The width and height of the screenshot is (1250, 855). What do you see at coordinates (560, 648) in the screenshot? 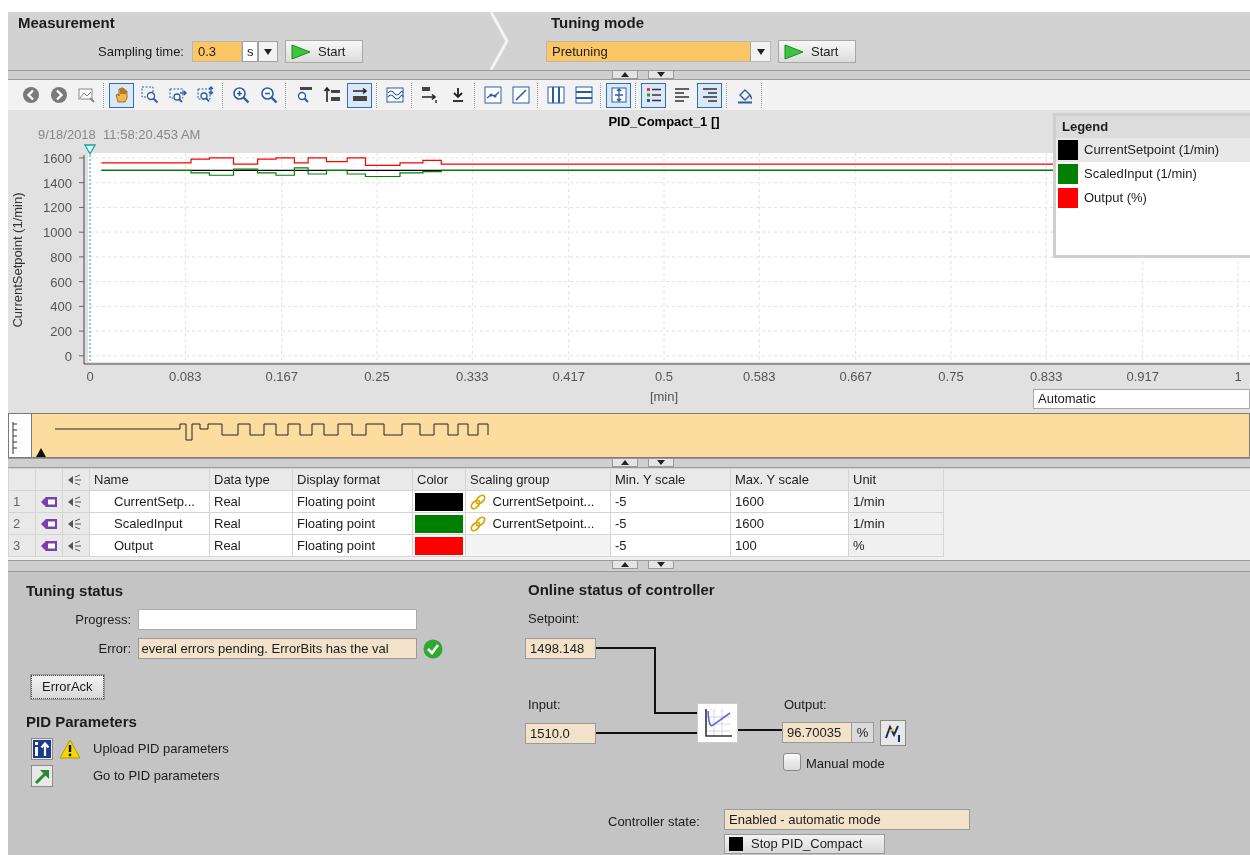
I see `setpoint-field: 1498.148` at bounding box center [560, 648].